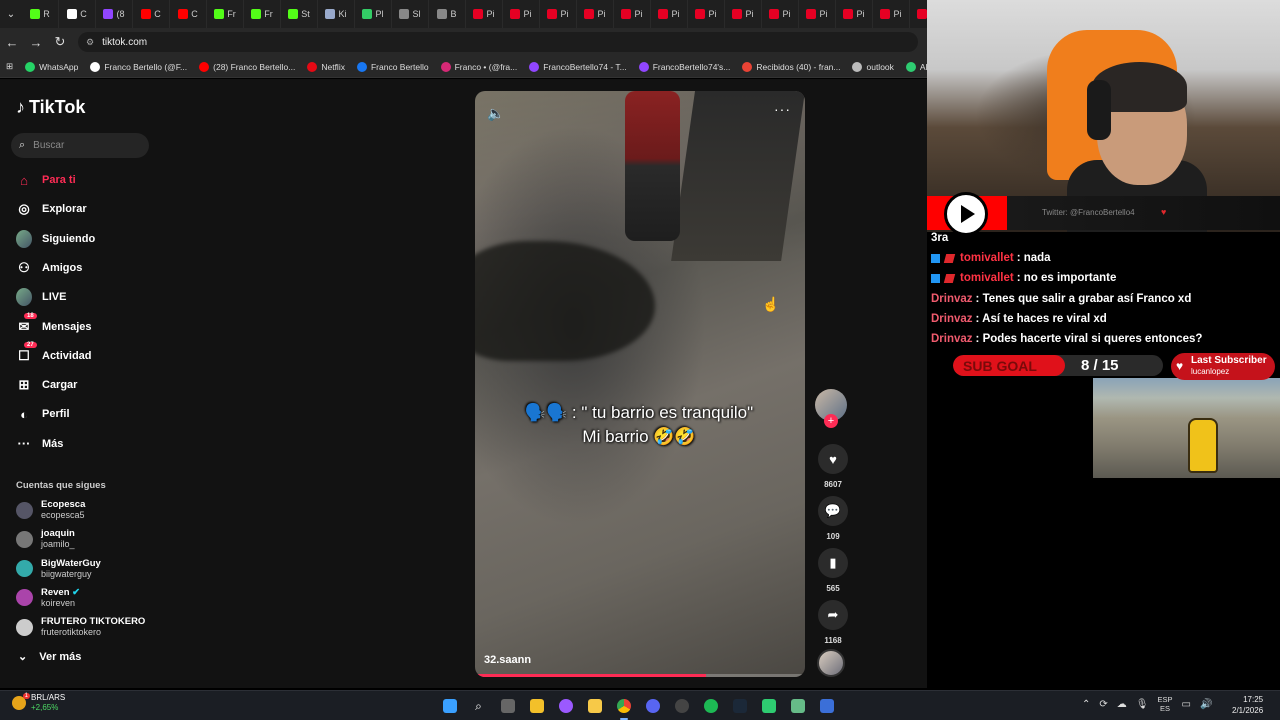 This screenshot has width=1280, height=720. Describe the element at coordinates (495, 113) in the screenshot. I see `volume-icon: 🔈` at that location.